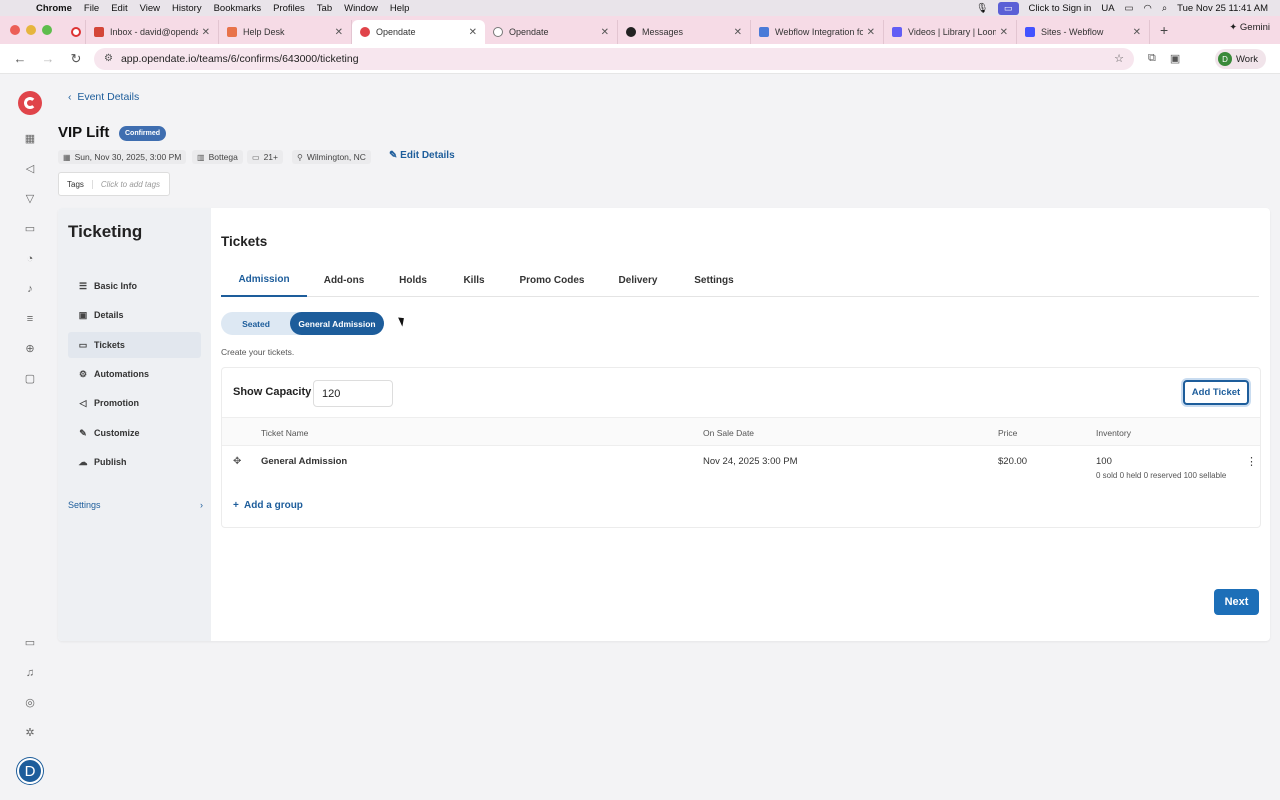 Image resolution: width=1280 pixels, height=800 pixels. What do you see at coordinates (30, 703) in the screenshot?
I see `help-icon: ◎` at bounding box center [30, 703].